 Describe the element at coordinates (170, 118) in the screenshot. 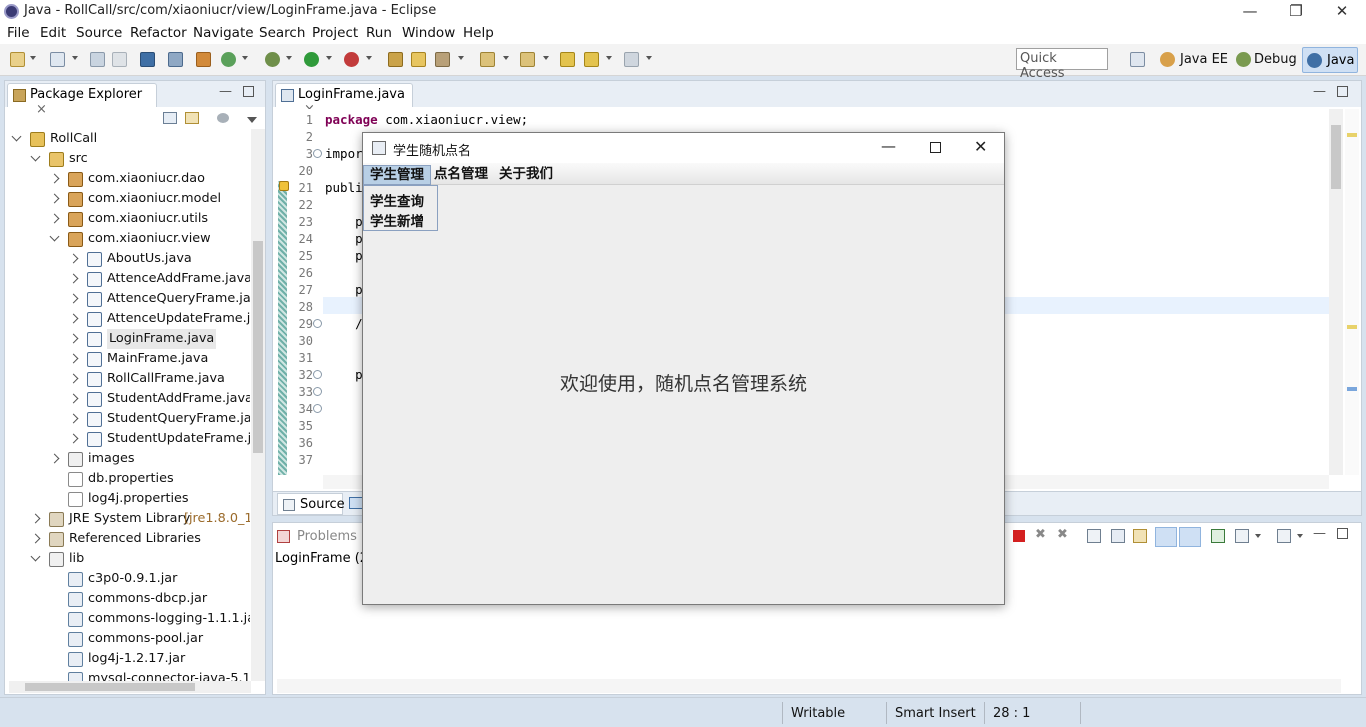

I see `collapse-all-icon` at that location.